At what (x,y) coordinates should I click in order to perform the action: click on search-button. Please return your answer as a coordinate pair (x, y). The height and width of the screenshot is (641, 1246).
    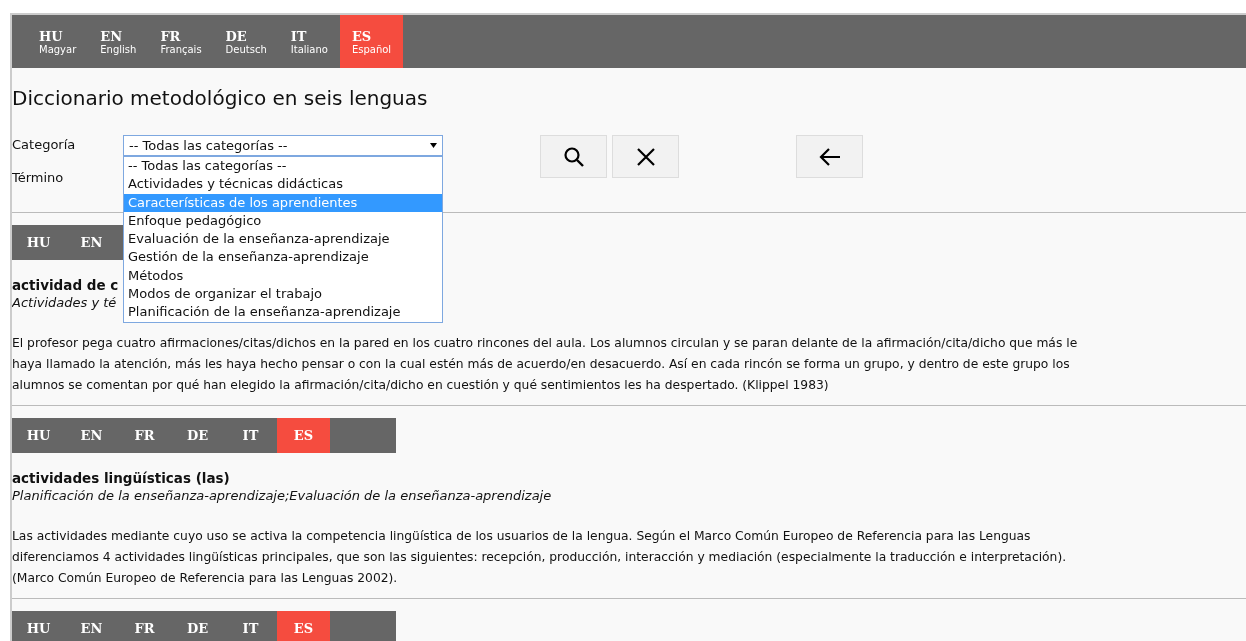
    Looking at the image, I should click on (573, 156).